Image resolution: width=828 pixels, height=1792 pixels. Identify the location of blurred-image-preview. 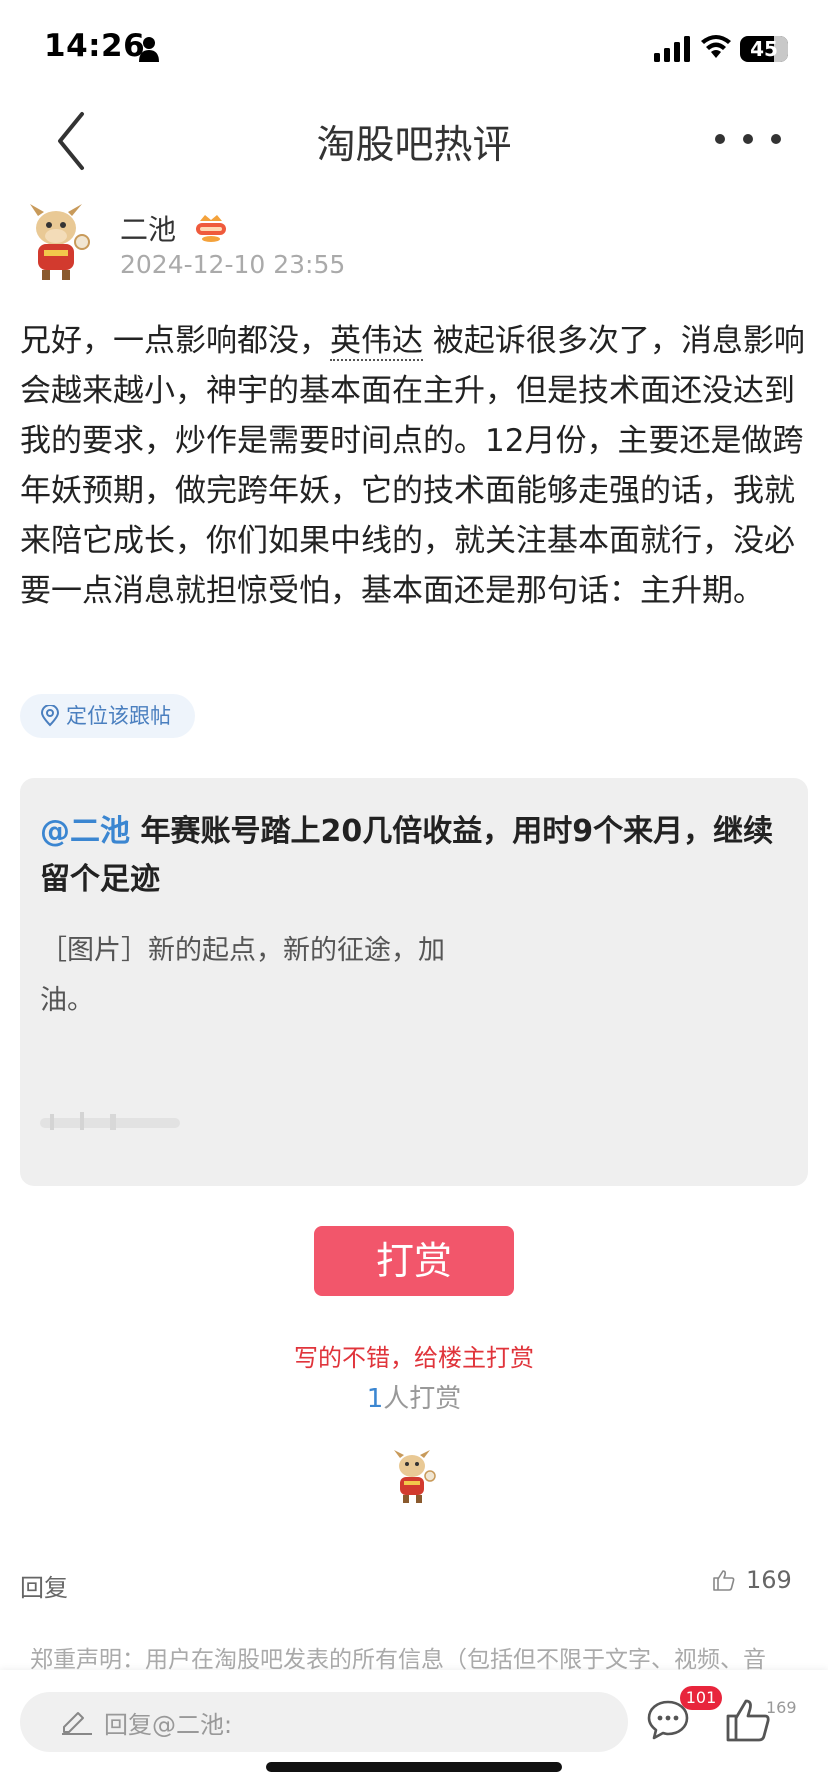
(110, 1121).